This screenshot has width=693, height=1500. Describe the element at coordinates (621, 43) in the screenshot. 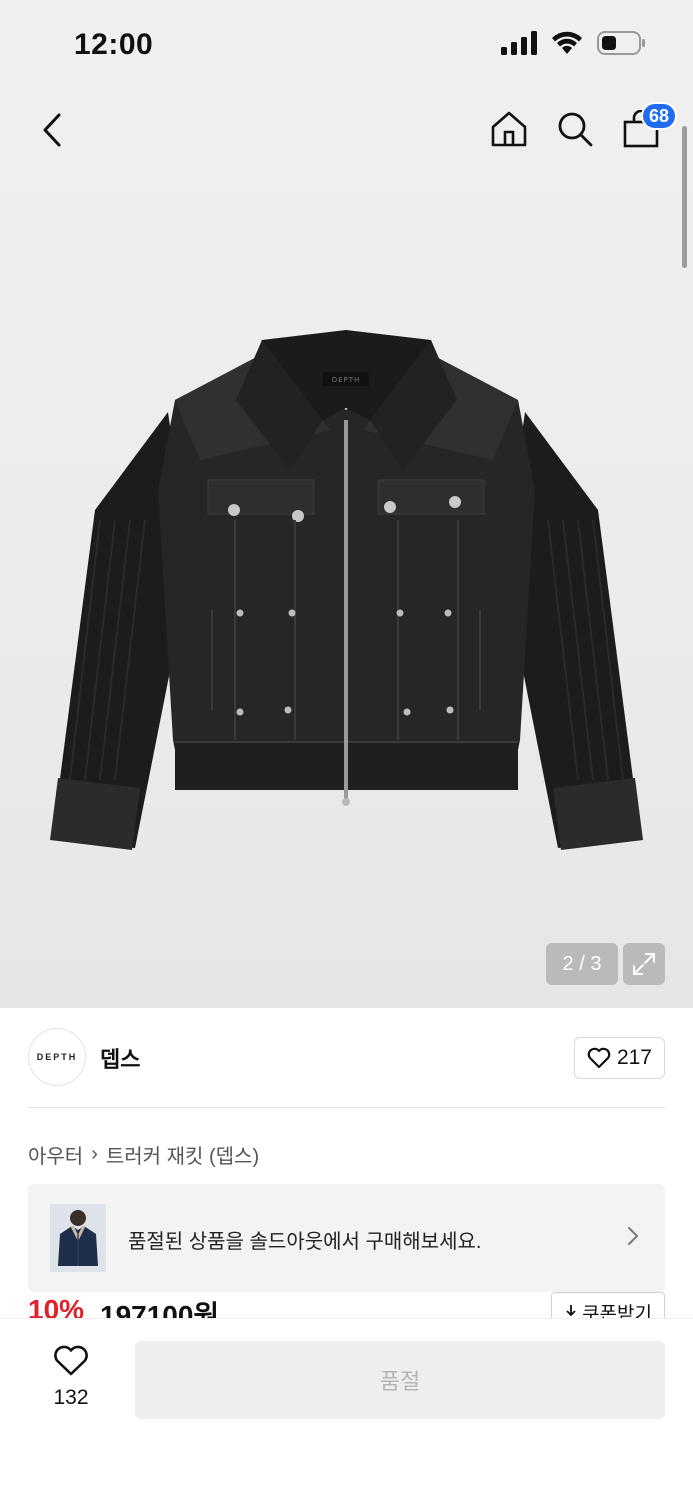

I see `battery-icon` at that location.